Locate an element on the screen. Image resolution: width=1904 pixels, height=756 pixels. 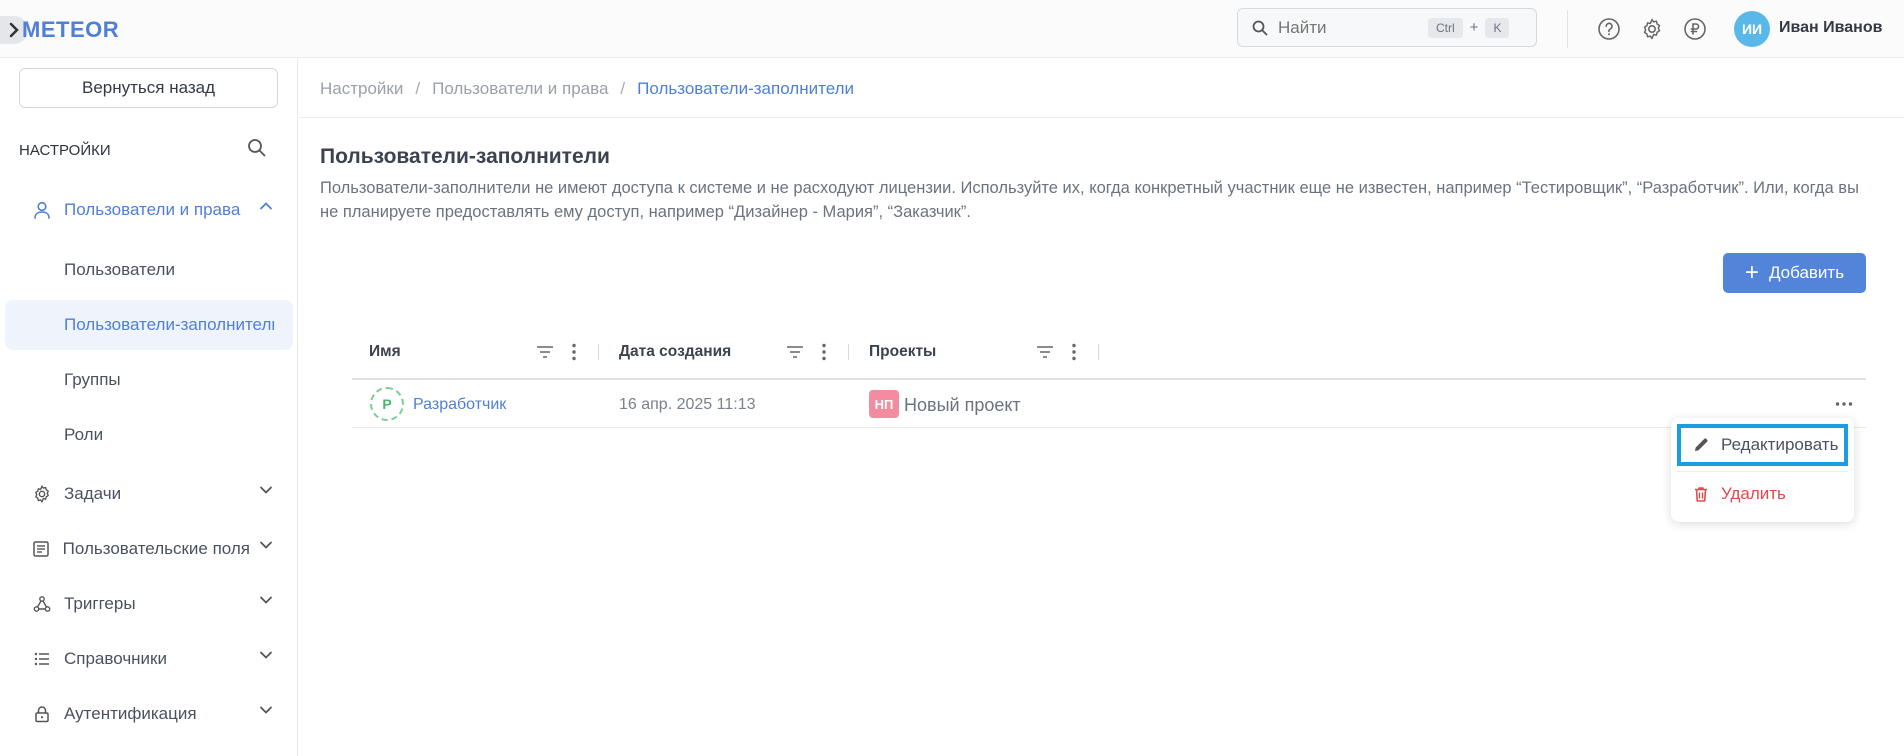
user-icon is located at coordinates (42, 210).